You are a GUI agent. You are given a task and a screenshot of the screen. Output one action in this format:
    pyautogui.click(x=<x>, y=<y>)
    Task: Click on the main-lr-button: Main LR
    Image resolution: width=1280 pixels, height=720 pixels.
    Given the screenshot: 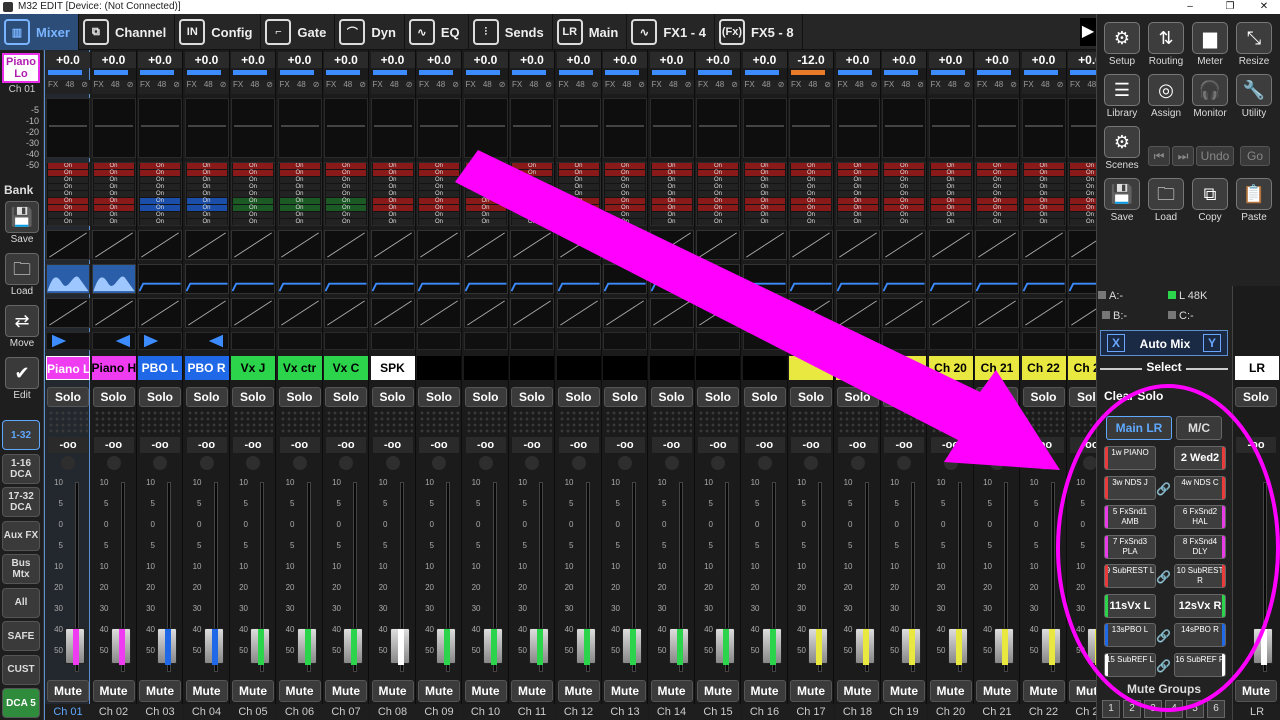 What is the action you would take?
    pyautogui.click(x=1139, y=428)
    